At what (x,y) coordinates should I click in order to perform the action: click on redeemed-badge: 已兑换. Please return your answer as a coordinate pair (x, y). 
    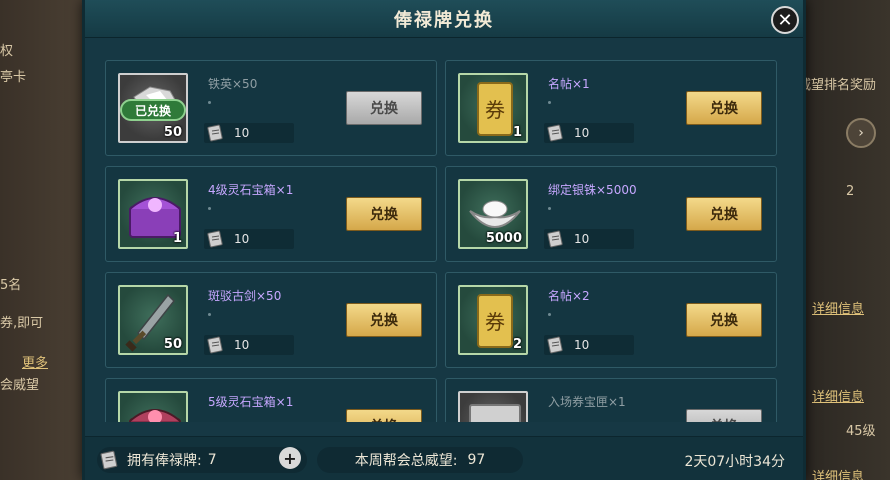
    Looking at the image, I should click on (153, 110).